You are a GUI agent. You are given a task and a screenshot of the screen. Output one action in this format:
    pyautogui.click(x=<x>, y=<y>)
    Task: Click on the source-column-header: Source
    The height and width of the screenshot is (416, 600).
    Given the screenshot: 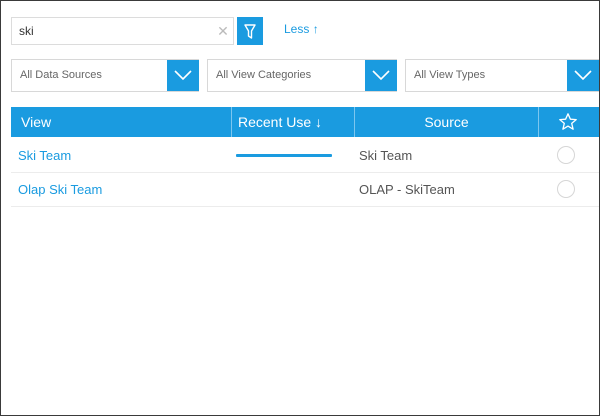 What is the action you would take?
    pyautogui.click(x=446, y=122)
    